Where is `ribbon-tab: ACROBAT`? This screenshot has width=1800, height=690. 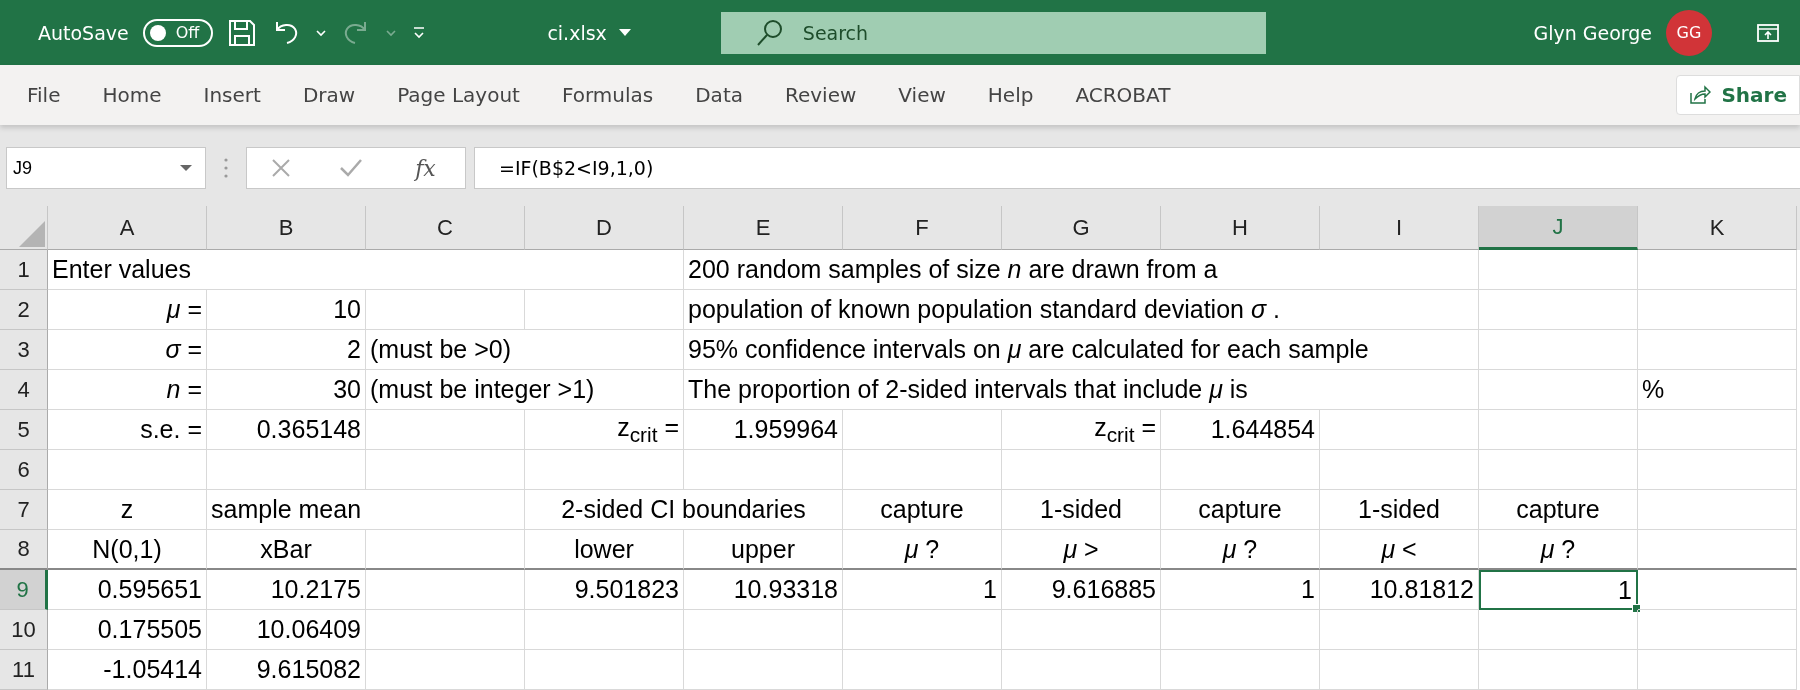
ribbon-tab: ACROBAT is located at coordinates (1123, 95).